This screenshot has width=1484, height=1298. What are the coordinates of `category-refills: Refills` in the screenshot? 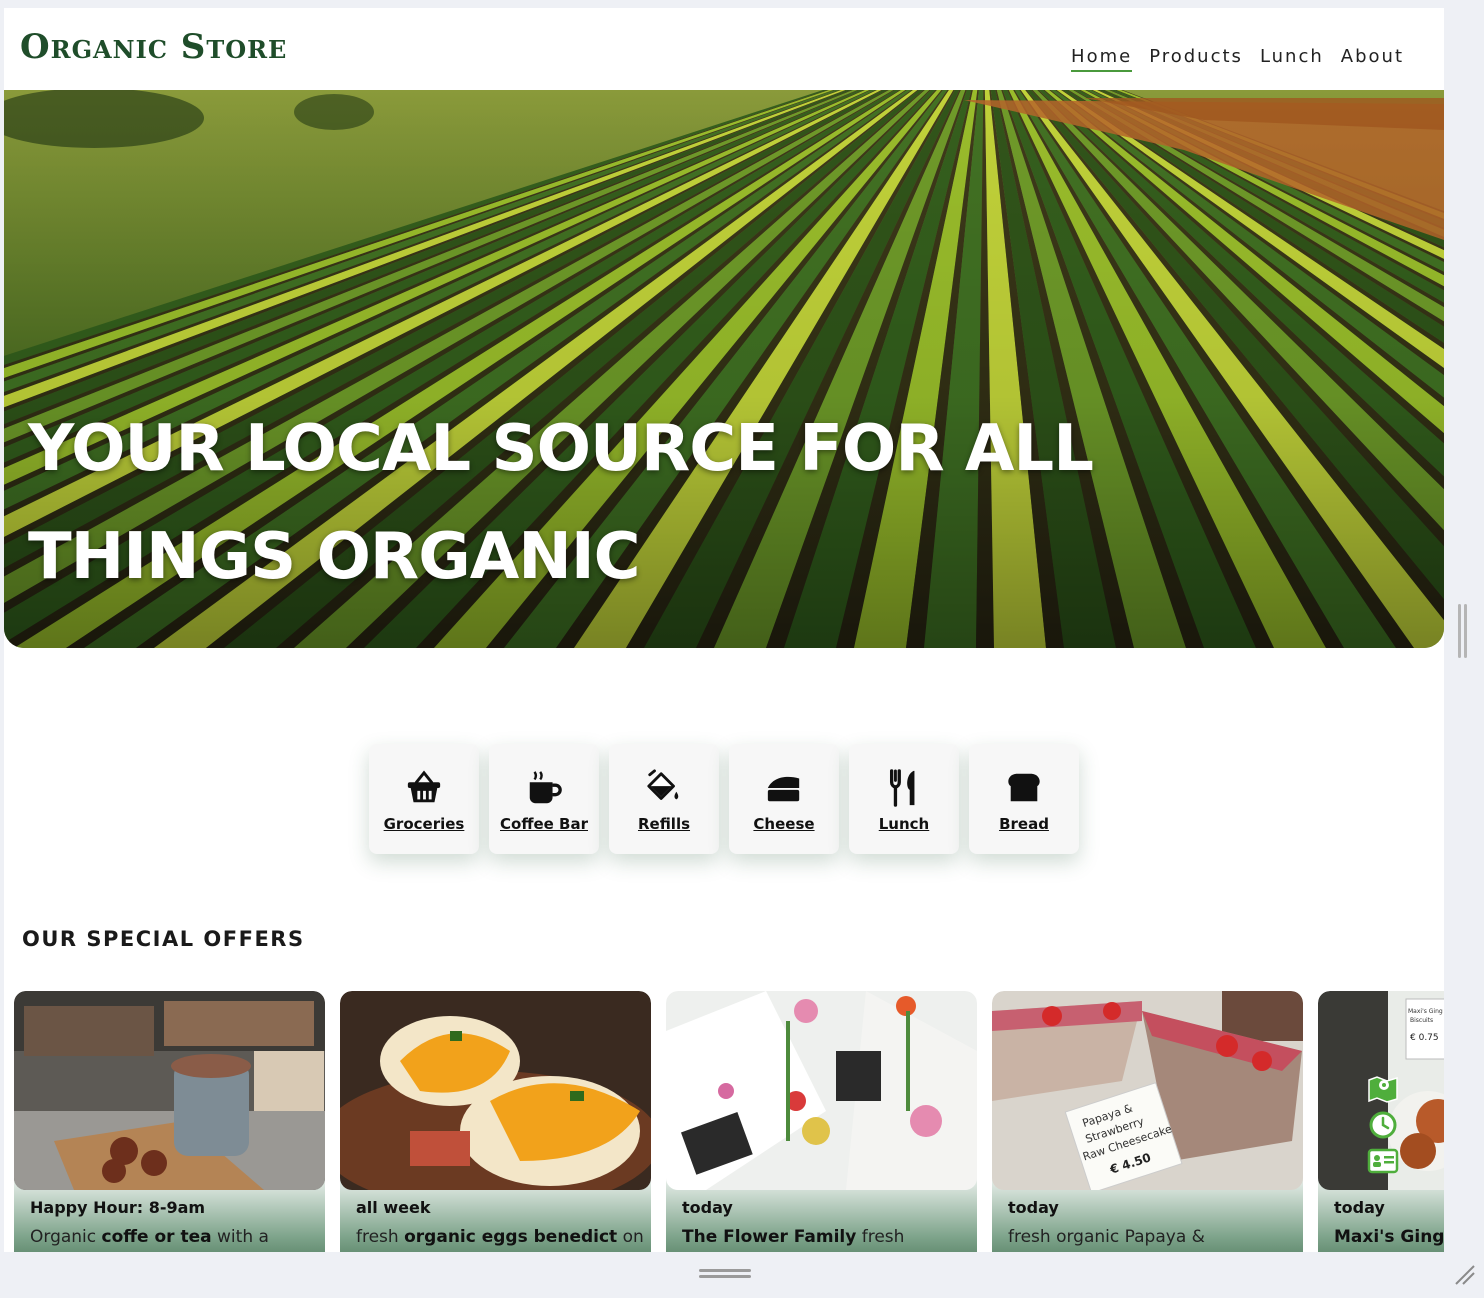 It's located at (664, 799).